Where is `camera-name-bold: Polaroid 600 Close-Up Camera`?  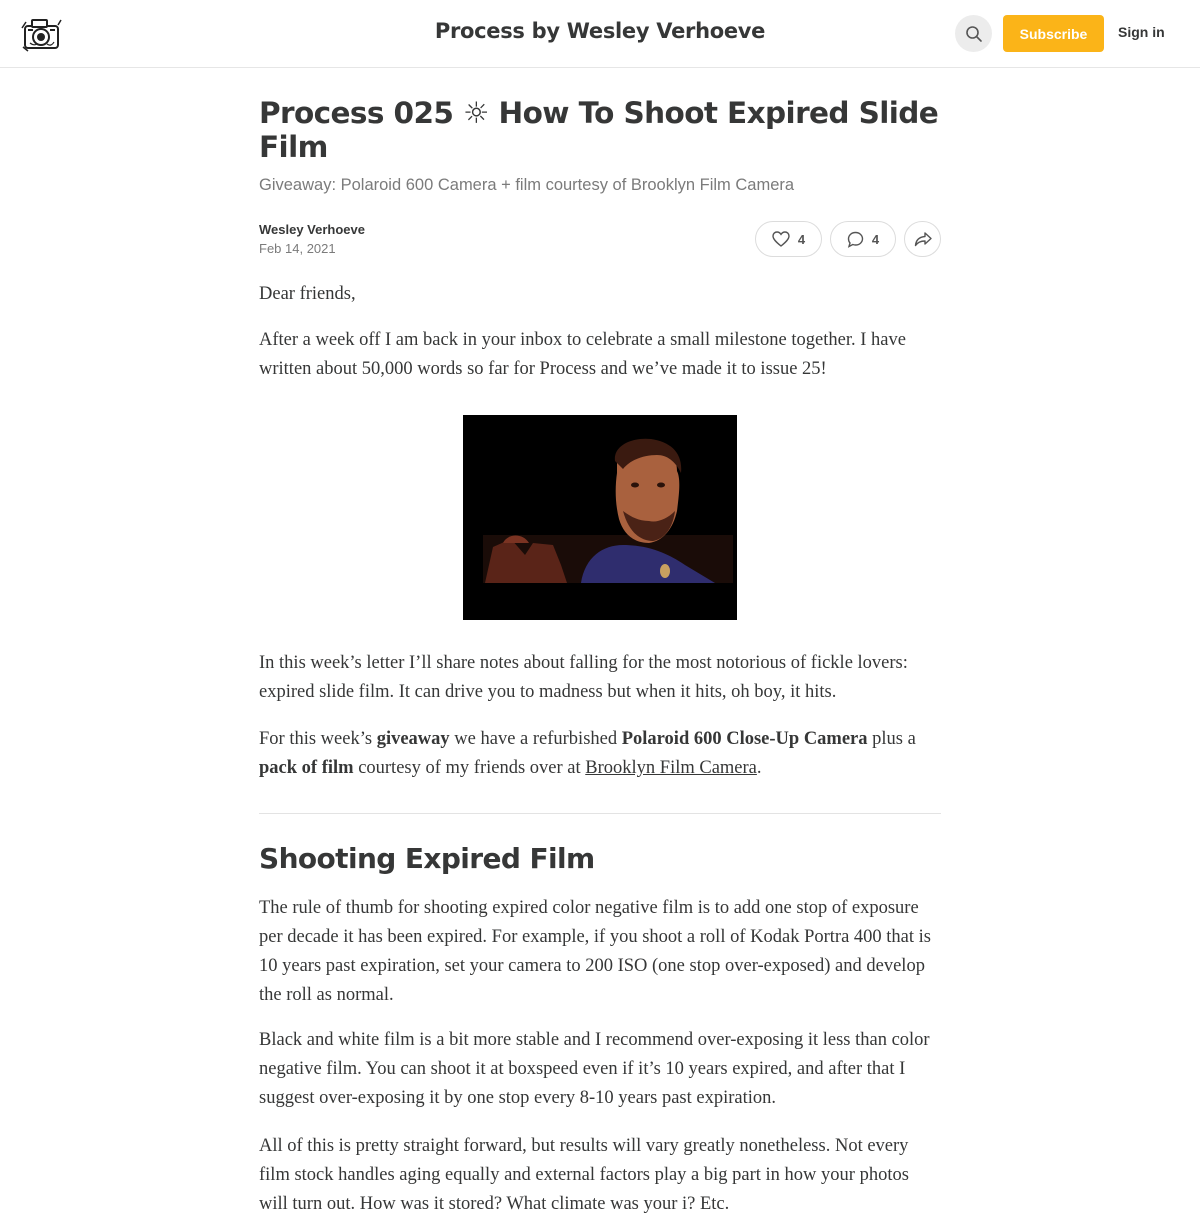
camera-name-bold: Polaroid 600 Close-Up Camera is located at coordinates (744, 739).